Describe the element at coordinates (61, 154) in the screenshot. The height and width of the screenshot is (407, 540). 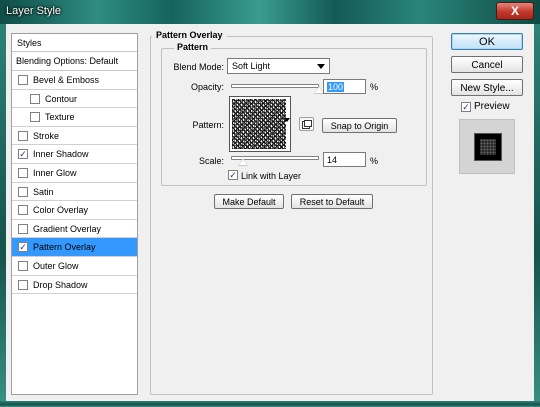
I see `style-item-label: Inner Shadow` at that location.